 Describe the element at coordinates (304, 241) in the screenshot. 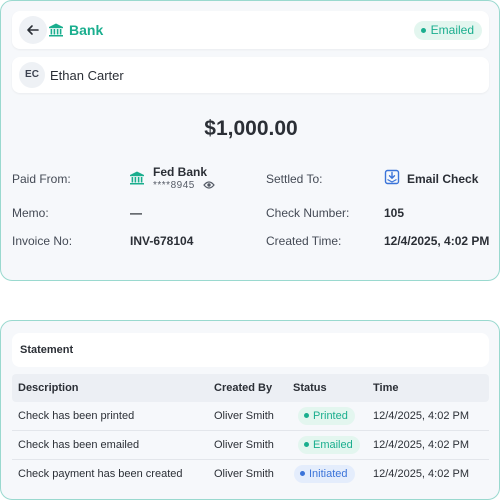

I see `created-time-label: Created Time:` at that location.